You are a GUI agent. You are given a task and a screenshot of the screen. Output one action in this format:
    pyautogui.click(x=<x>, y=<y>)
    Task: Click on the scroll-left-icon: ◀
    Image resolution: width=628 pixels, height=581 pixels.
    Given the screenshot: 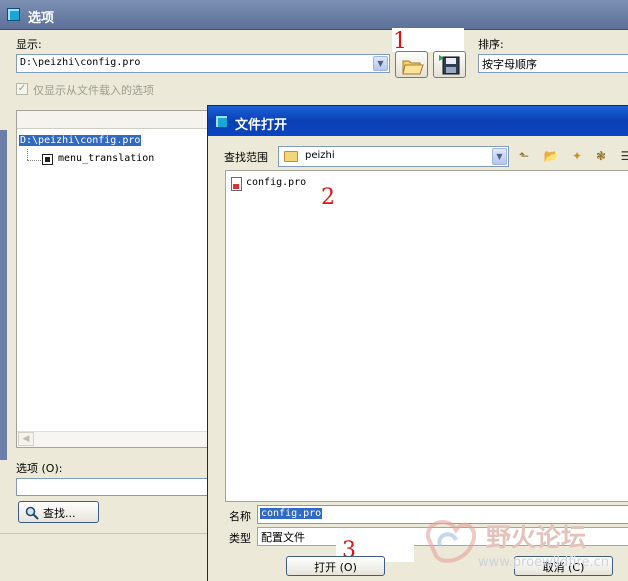 What is the action you would take?
    pyautogui.click(x=26, y=439)
    